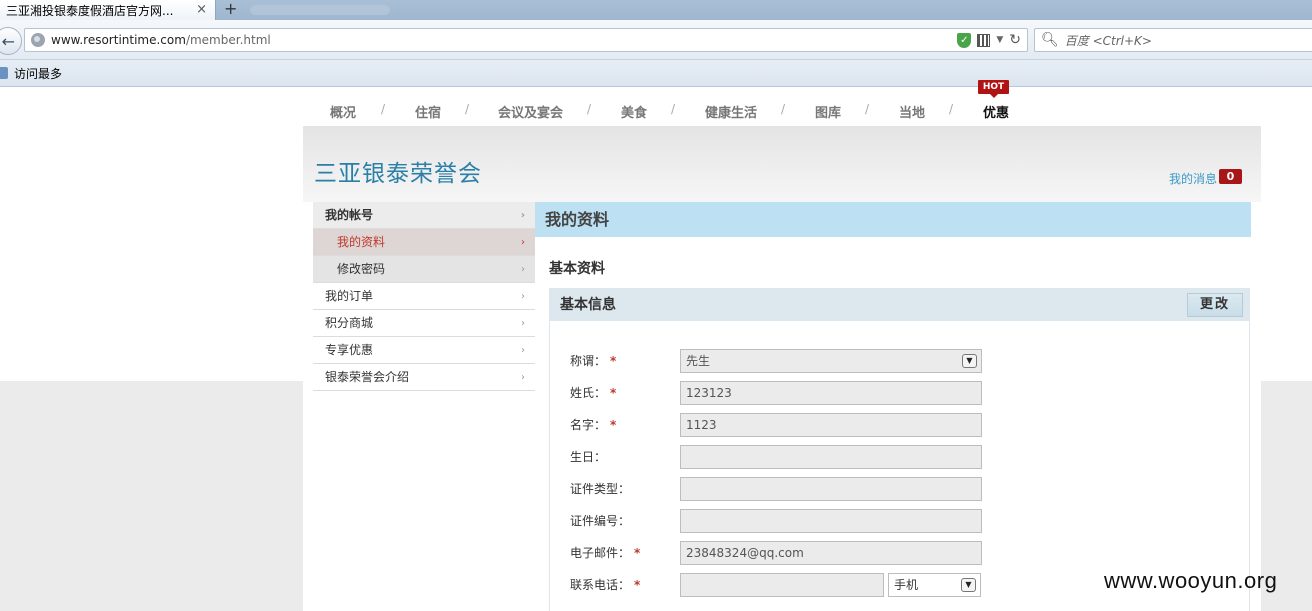 This screenshot has height=611, width=1312. Describe the element at coordinates (831, 361) in the screenshot. I see `salutation-select: 先生 ▼` at that location.